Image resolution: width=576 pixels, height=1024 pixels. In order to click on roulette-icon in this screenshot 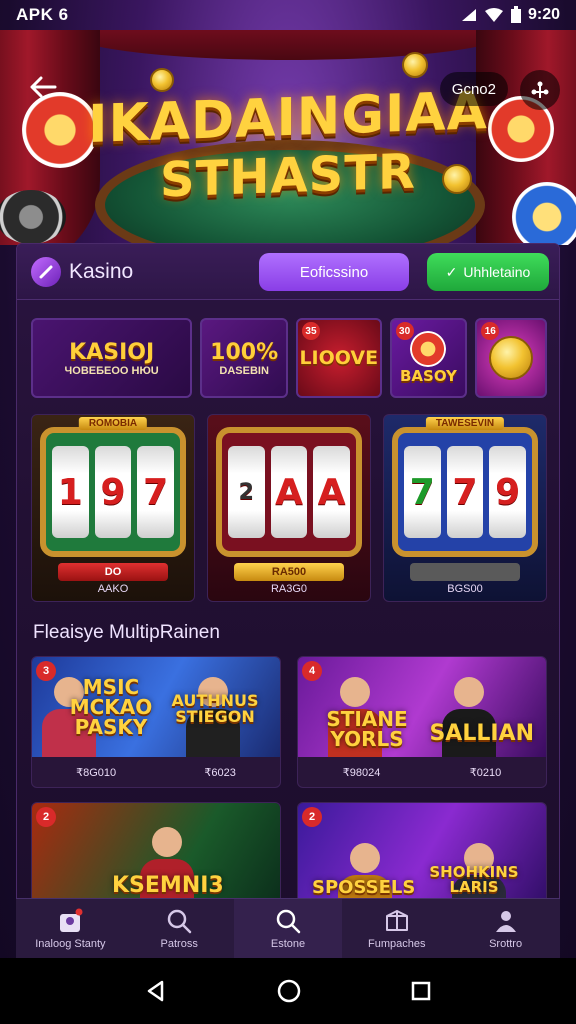, I will do `click(428, 349)`.